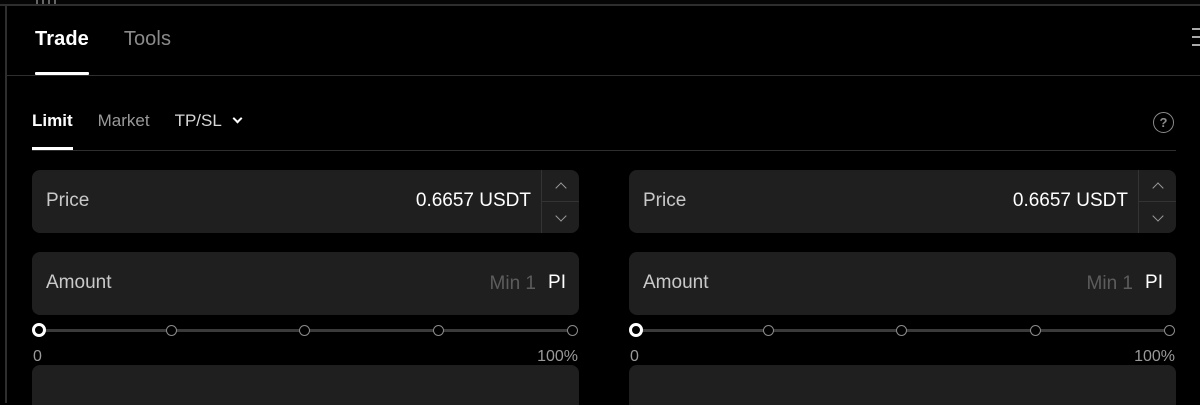 The height and width of the screenshot is (405, 1200). I want to click on buy-price-field: Price 0.6657 USDT, so click(305, 201).